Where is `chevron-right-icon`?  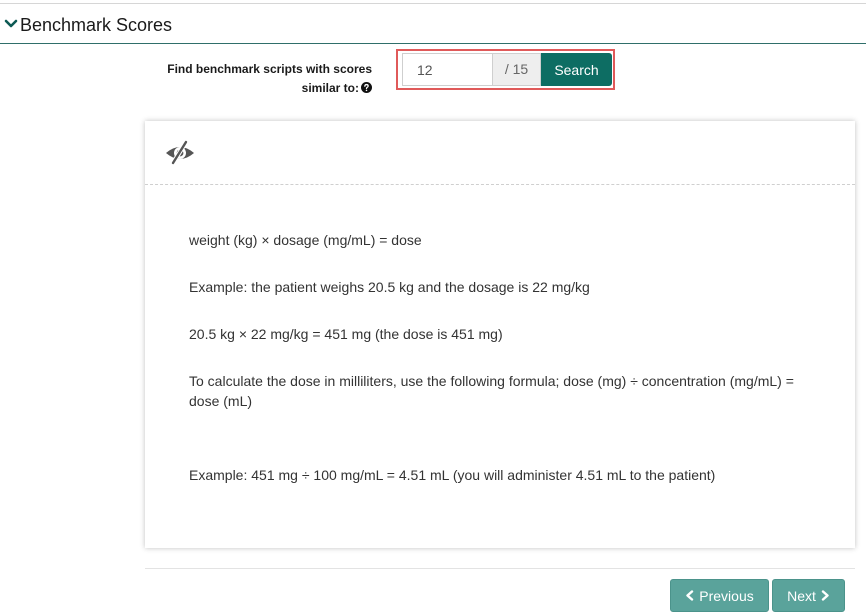 chevron-right-icon is located at coordinates (825, 595).